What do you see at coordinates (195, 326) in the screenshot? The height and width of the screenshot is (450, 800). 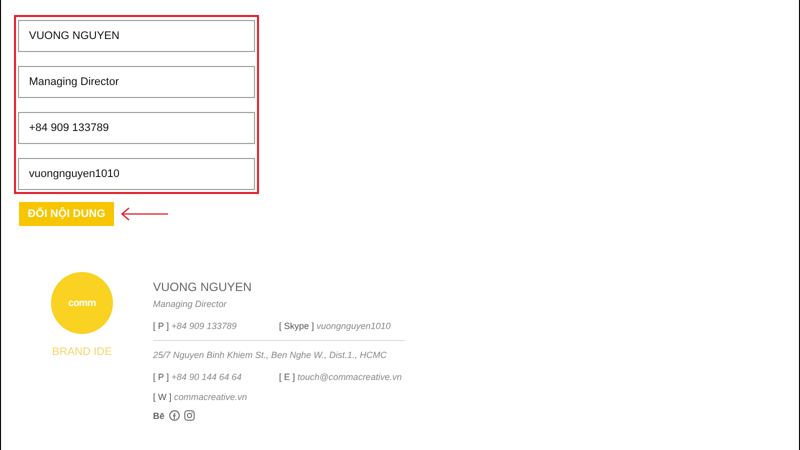 I see `contact-text: [ P ] +84 909 133789` at bounding box center [195, 326].